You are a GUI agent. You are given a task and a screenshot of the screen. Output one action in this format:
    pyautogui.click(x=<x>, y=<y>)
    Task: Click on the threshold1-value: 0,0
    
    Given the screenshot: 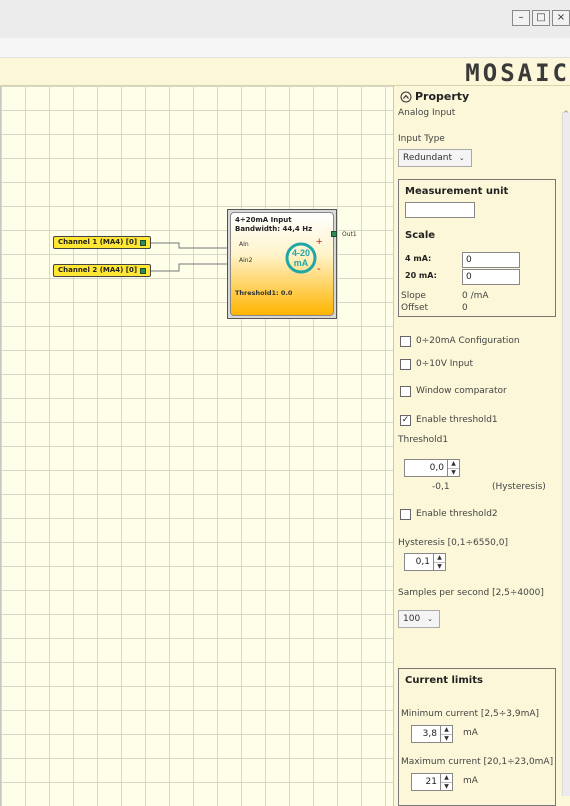 What is the action you would take?
    pyautogui.click(x=436, y=468)
    